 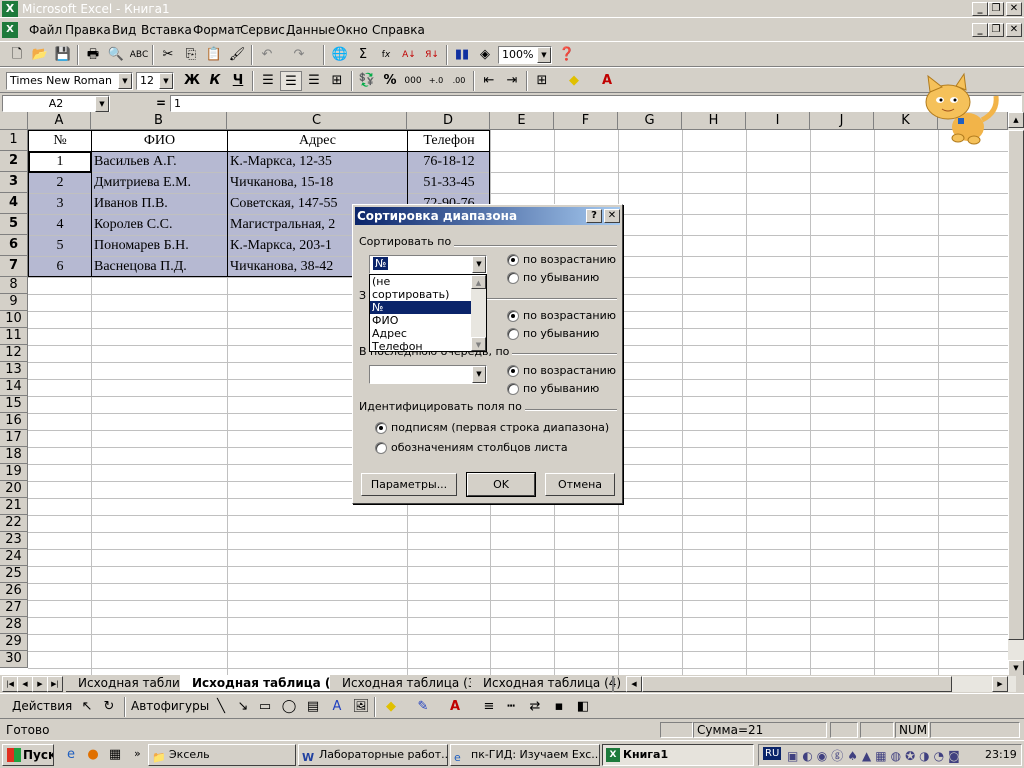 I want to click on increase-decimal-icon: +.0, so click(x=436, y=81).